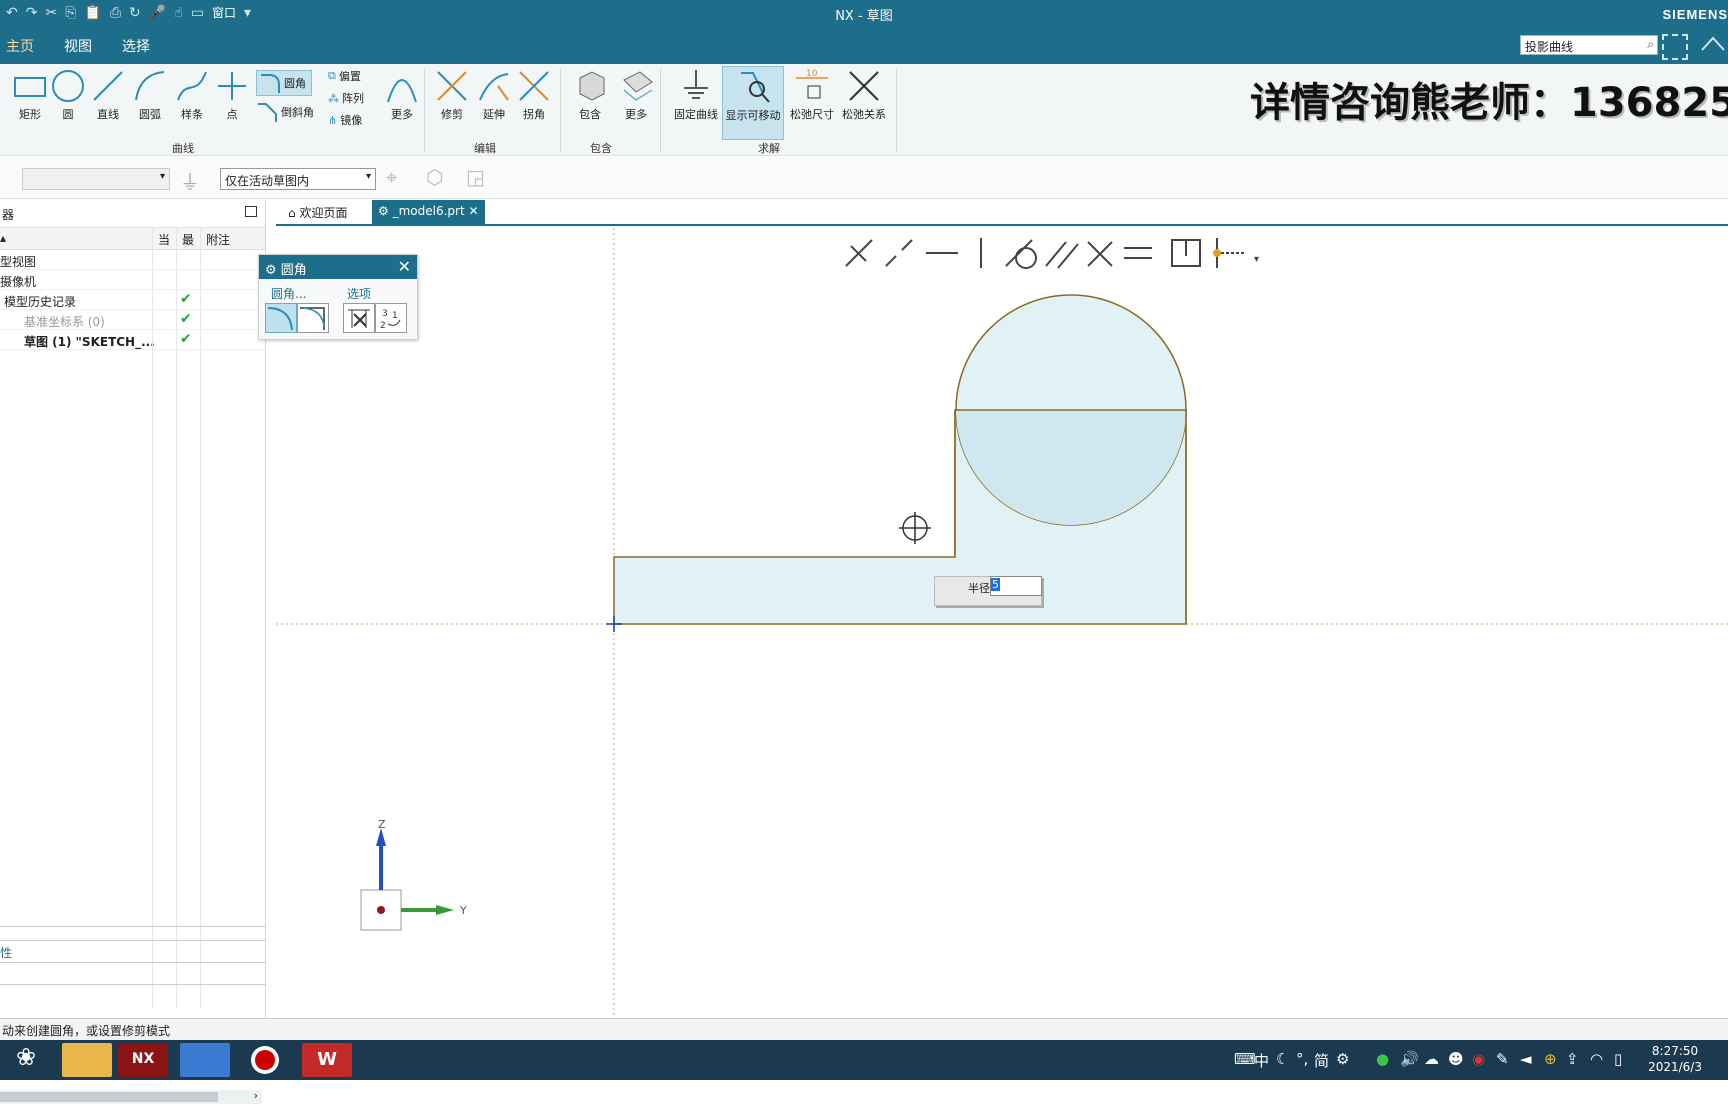 This screenshot has width=1728, height=1104. Describe the element at coordinates (475, 177) in the screenshot. I see `snap-face-icon: ◲` at that location.